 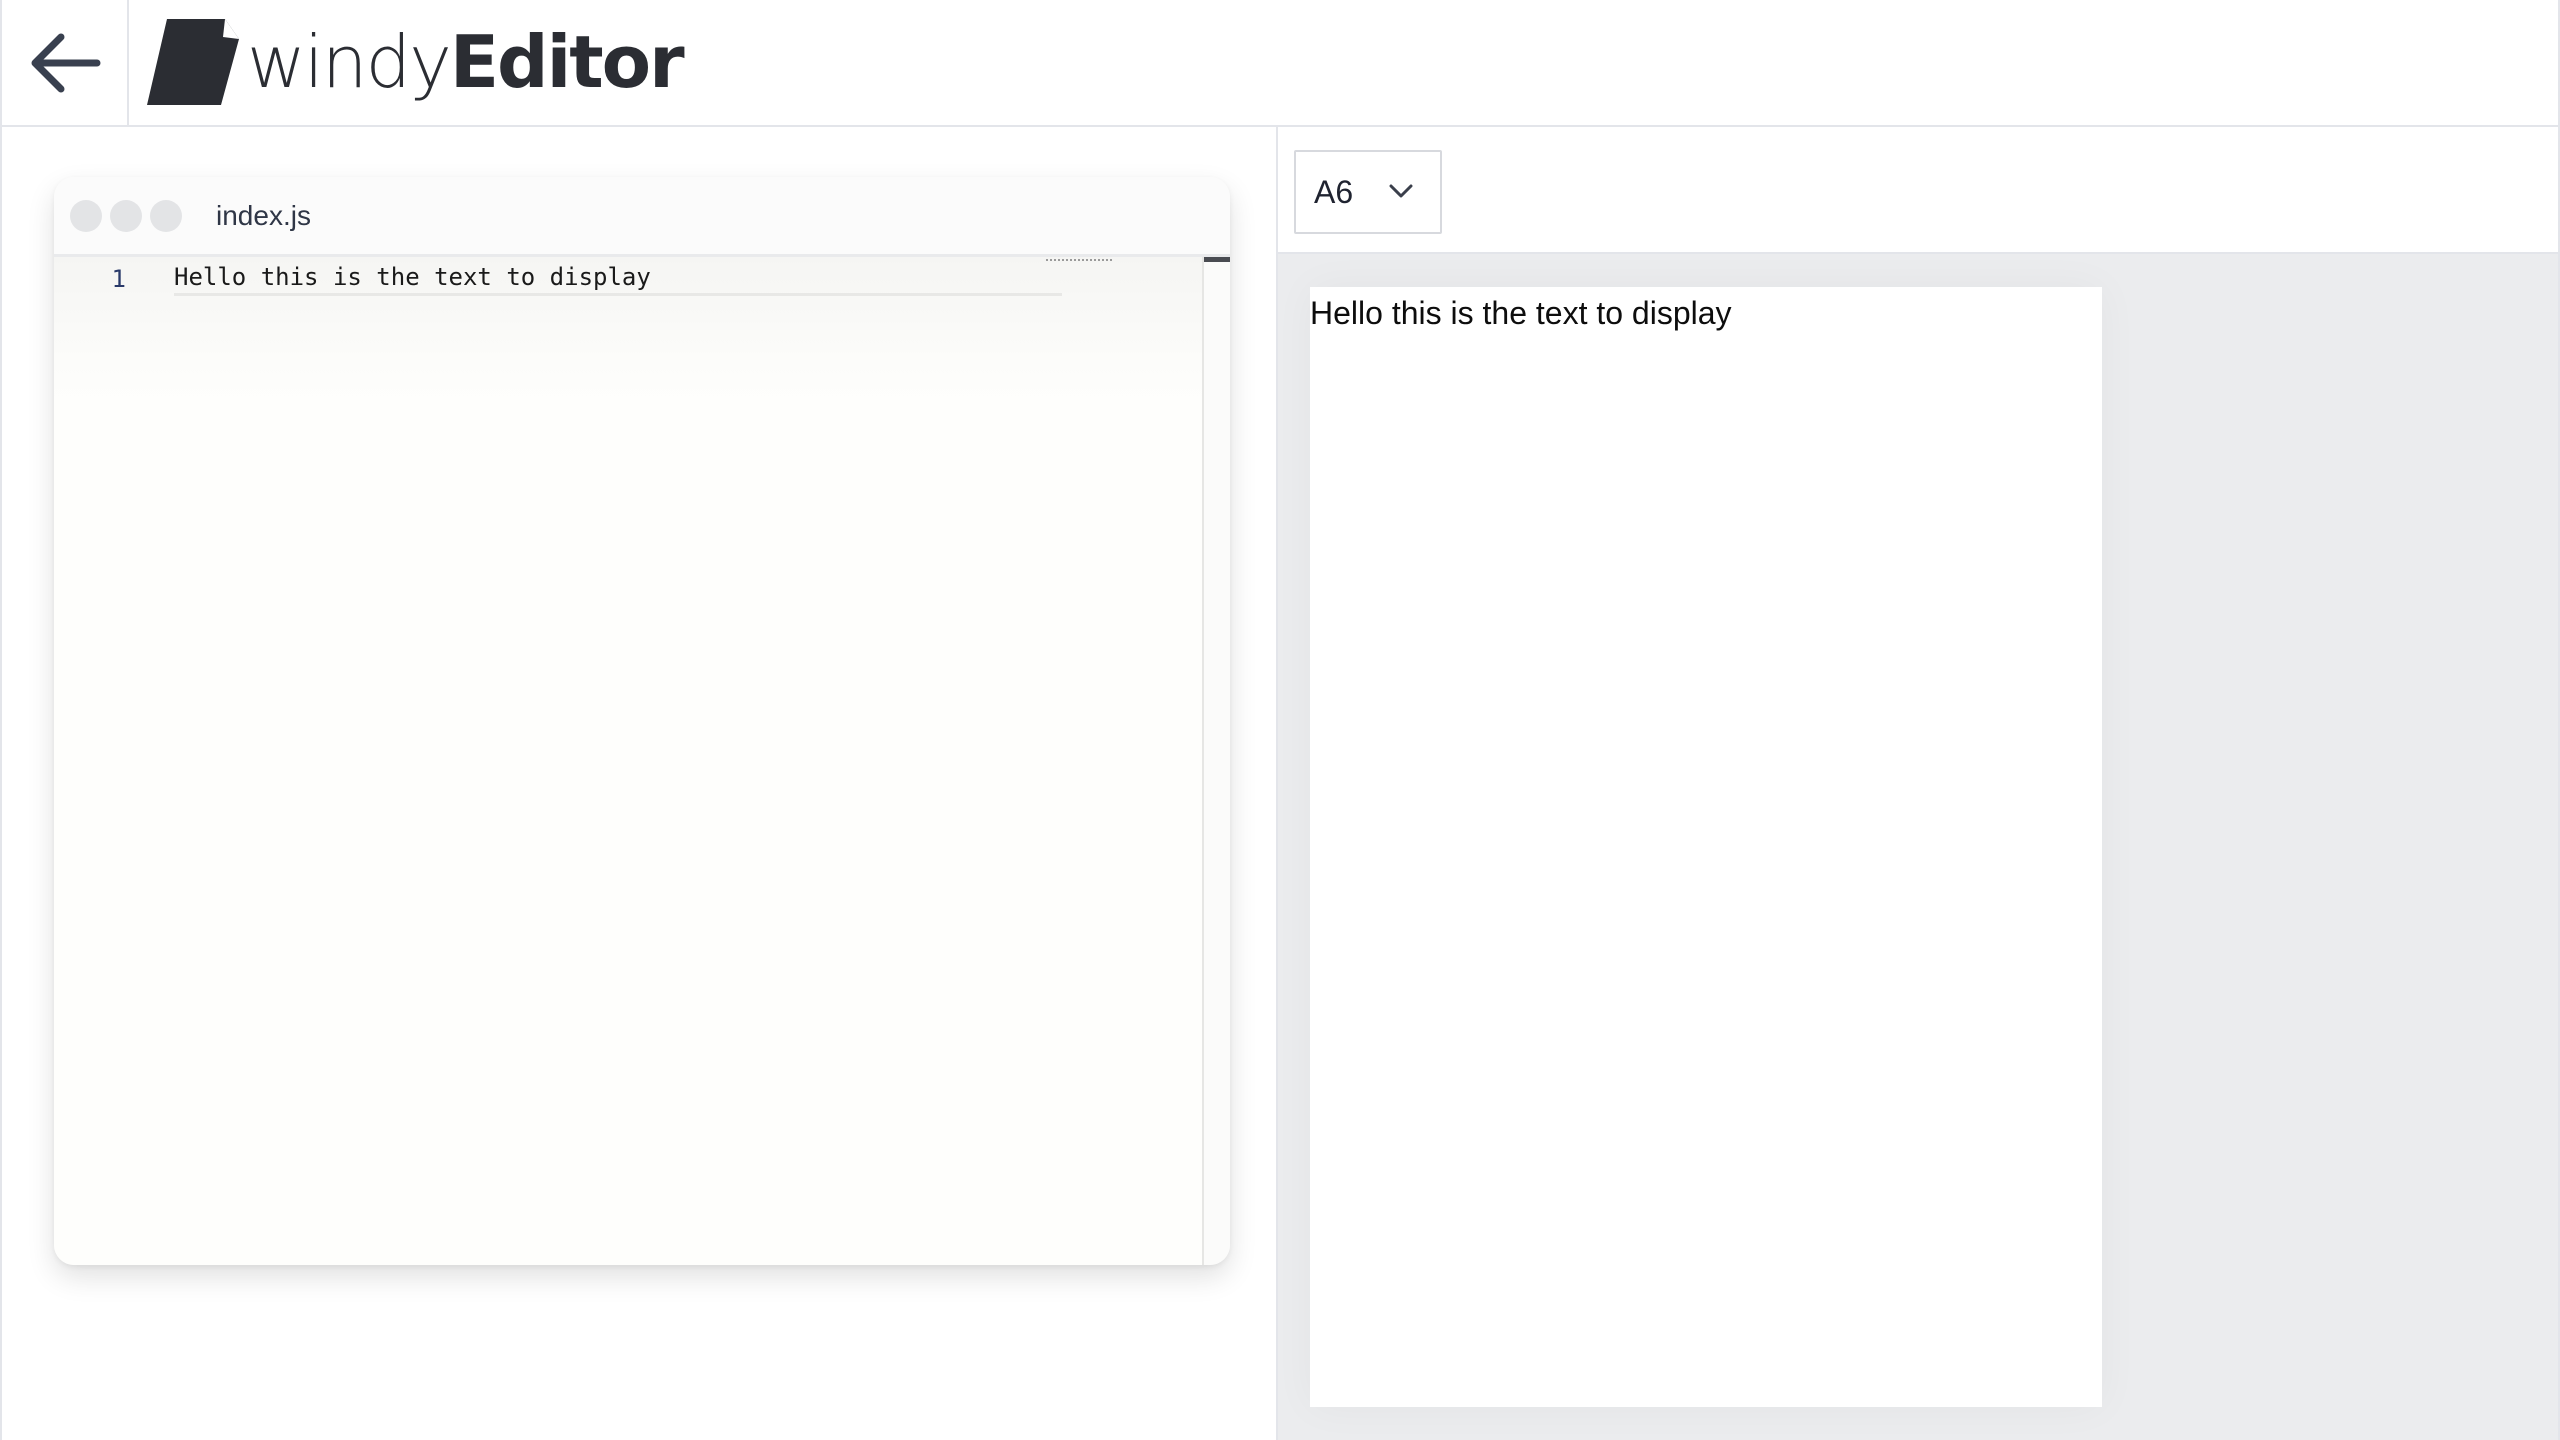 What do you see at coordinates (1216, 761) in the screenshot?
I see `editor-scrollbar` at bounding box center [1216, 761].